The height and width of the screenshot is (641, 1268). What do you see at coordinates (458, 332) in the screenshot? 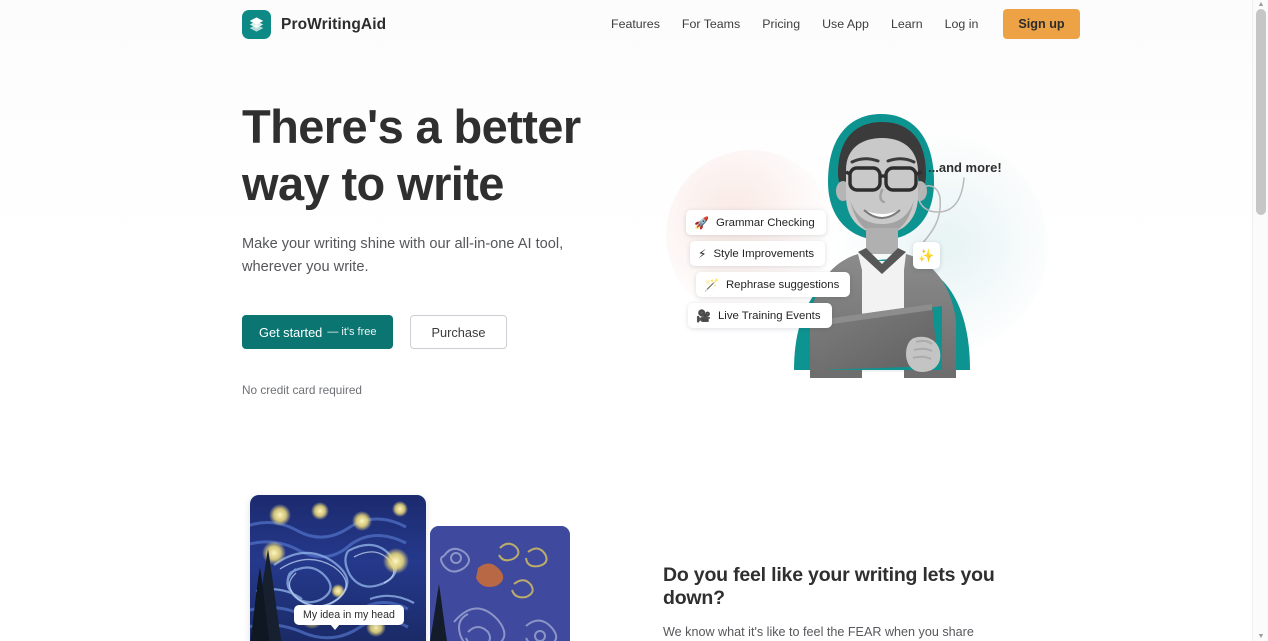
I see `purchase-button: Purchase` at bounding box center [458, 332].